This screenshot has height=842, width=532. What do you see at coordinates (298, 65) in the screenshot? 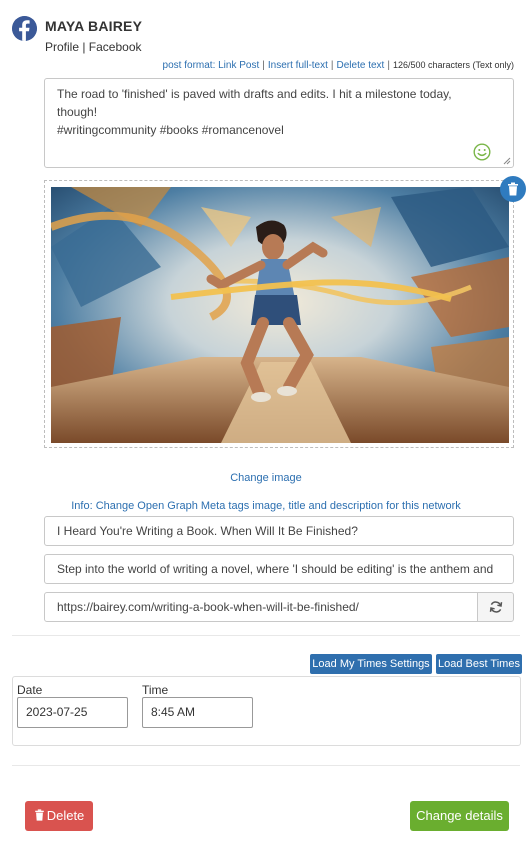
I see `insert-full-text-link: Insert full-text` at bounding box center [298, 65].